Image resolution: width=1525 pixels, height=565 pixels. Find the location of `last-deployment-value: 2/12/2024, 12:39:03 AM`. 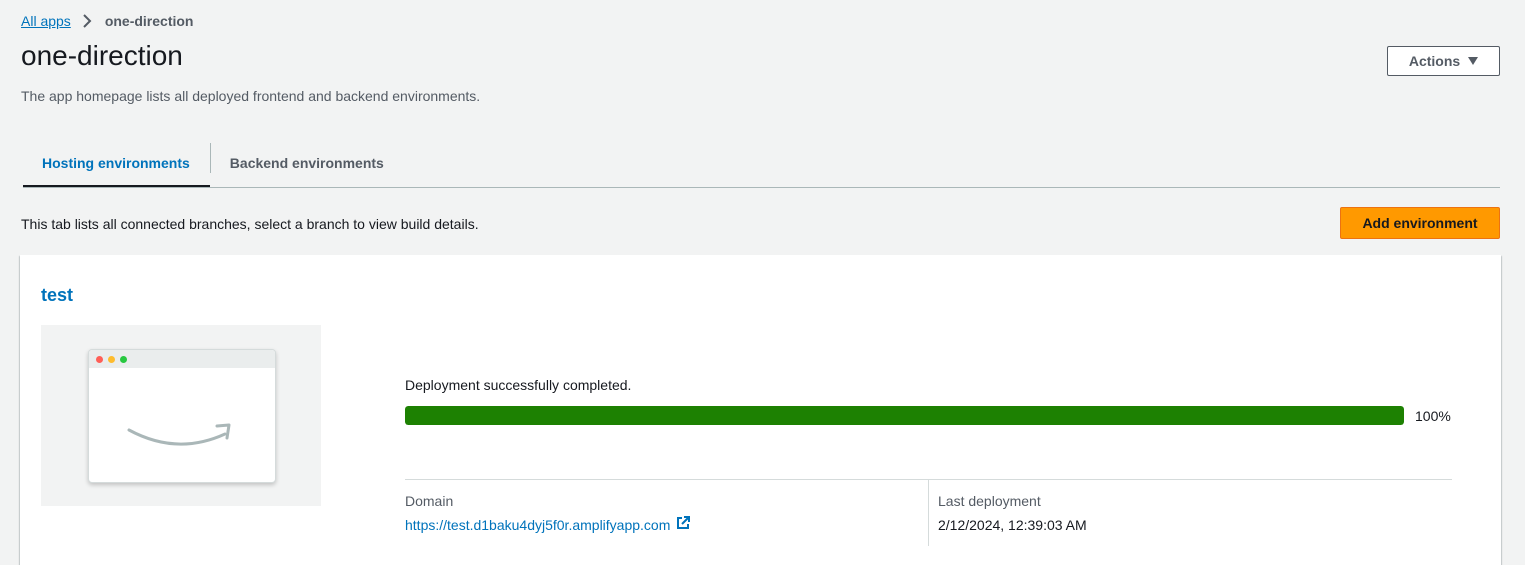

last-deployment-value: 2/12/2024, 12:39:03 AM is located at coordinates (1012, 525).